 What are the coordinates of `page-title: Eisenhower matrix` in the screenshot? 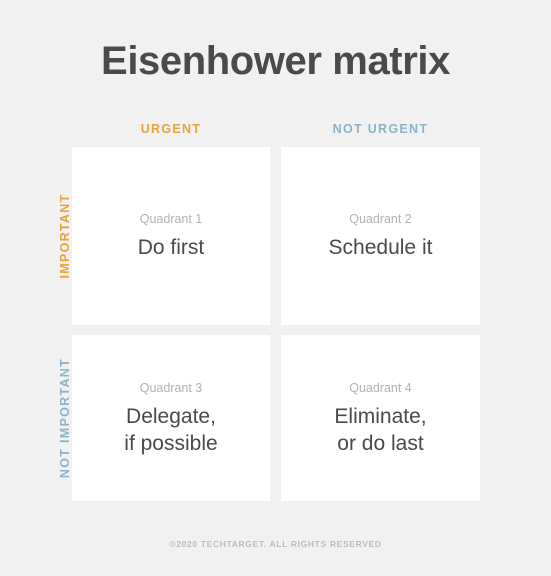 It's located at (275, 61).